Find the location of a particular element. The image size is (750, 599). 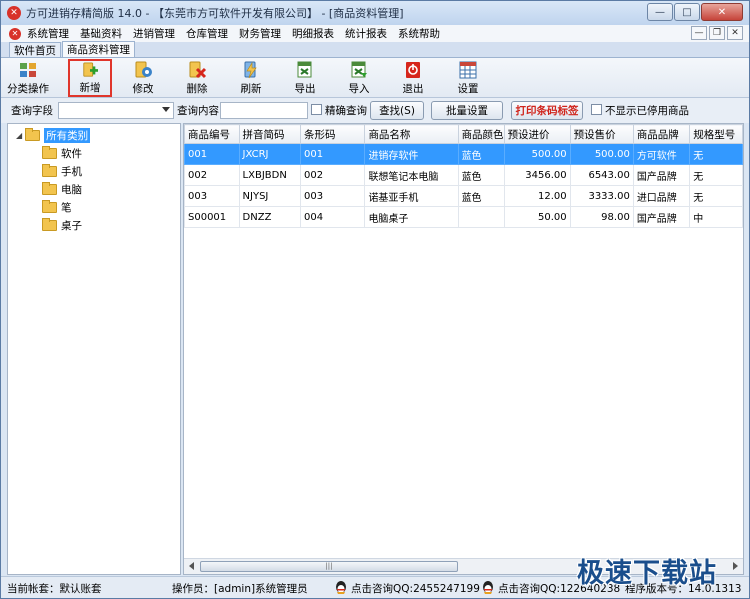

table-cell: 联想笔记本电脑 is located at coordinates (411, 175).